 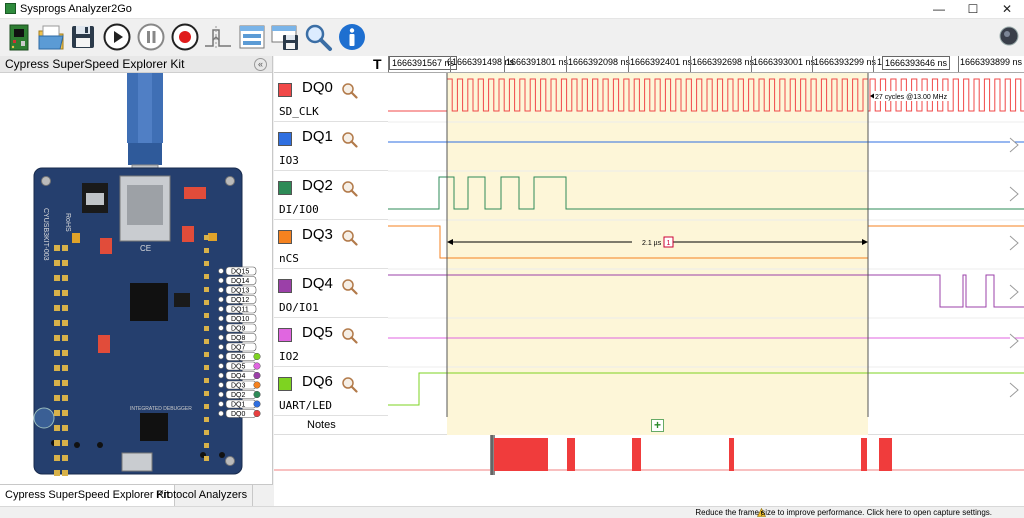 What do you see at coordinates (537, 62) in the screenshot?
I see `ruler-tick-label: 1666391801 ns` at bounding box center [537, 62].